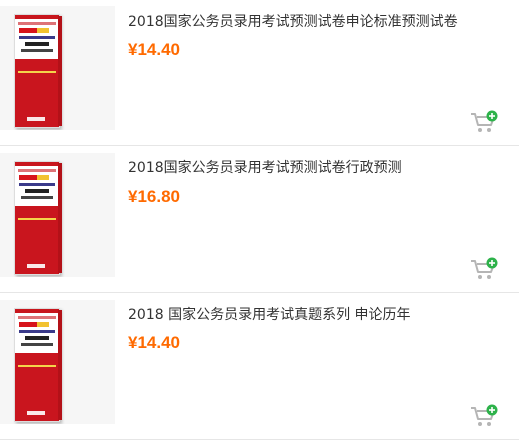 This screenshot has height=443, width=519. What do you see at coordinates (269, 315) in the screenshot?
I see `product-title: 2018 国家公务员录用考试真题系列 申论历年` at bounding box center [269, 315].